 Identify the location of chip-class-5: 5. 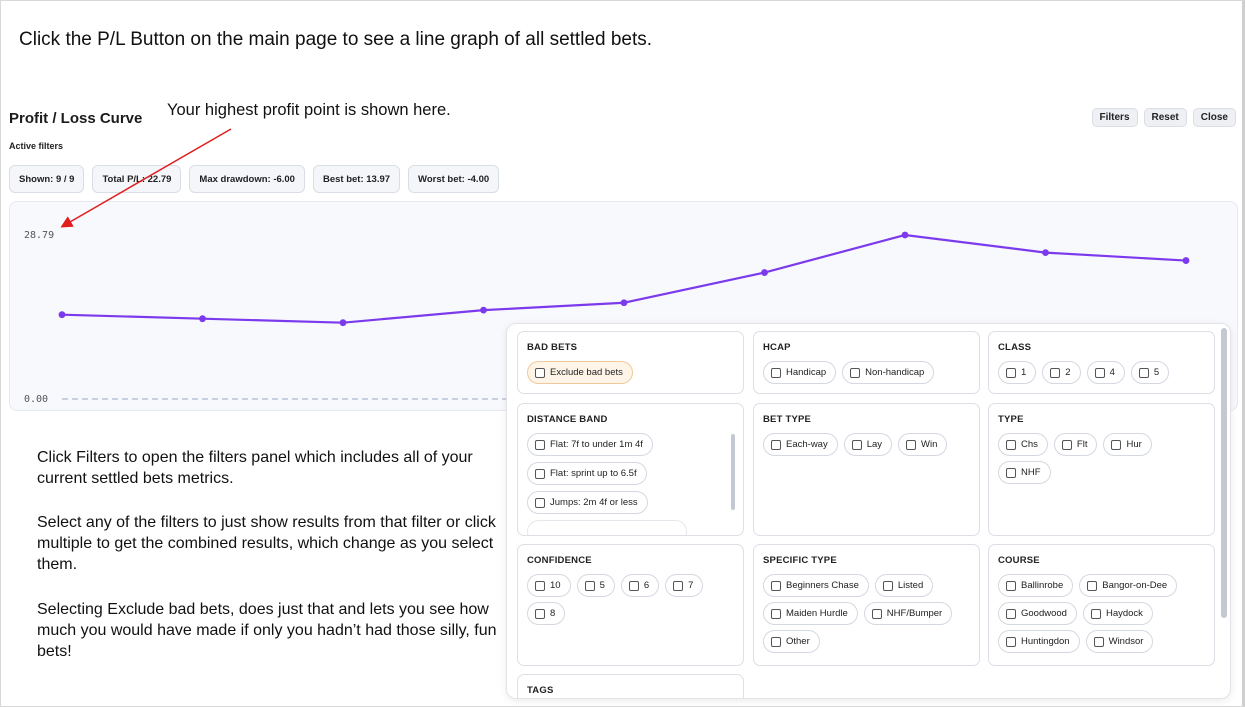
(1150, 372).